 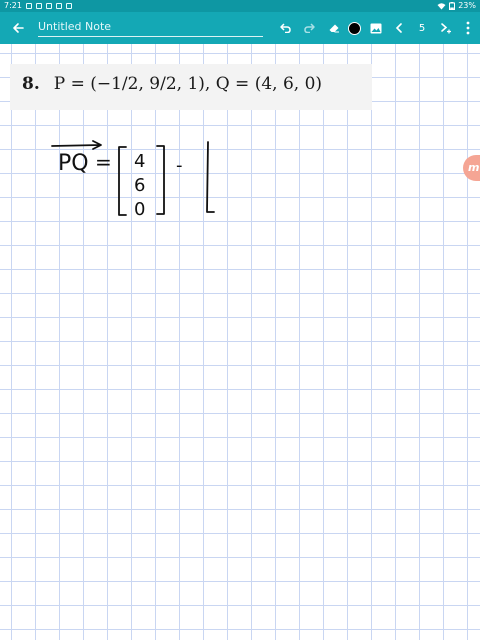 What do you see at coordinates (210, 177) in the screenshot?
I see `partial-bracket` at bounding box center [210, 177].